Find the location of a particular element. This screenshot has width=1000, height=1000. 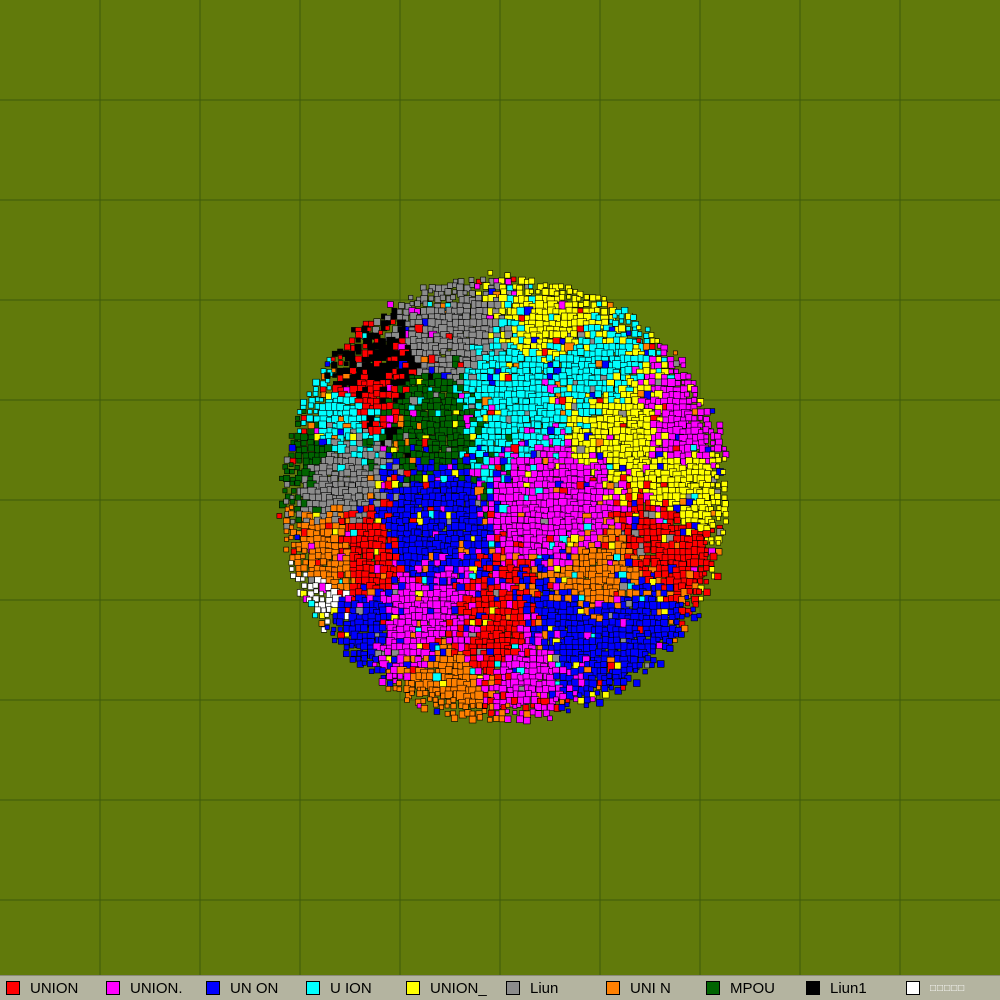

legend-item-liun1: Liun1 is located at coordinates (850, 988).